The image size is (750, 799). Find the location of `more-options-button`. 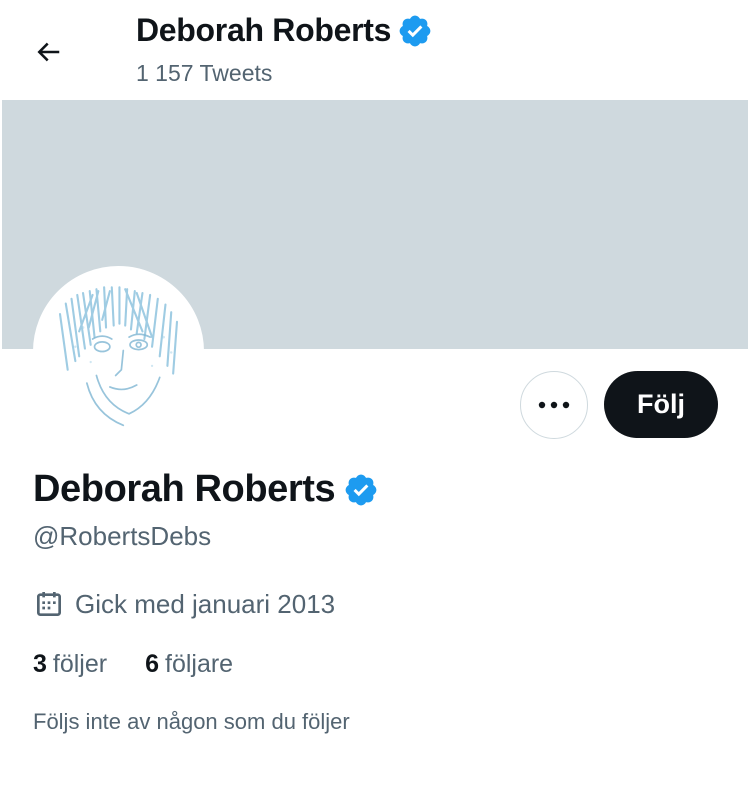

more-options-button is located at coordinates (554, 405).